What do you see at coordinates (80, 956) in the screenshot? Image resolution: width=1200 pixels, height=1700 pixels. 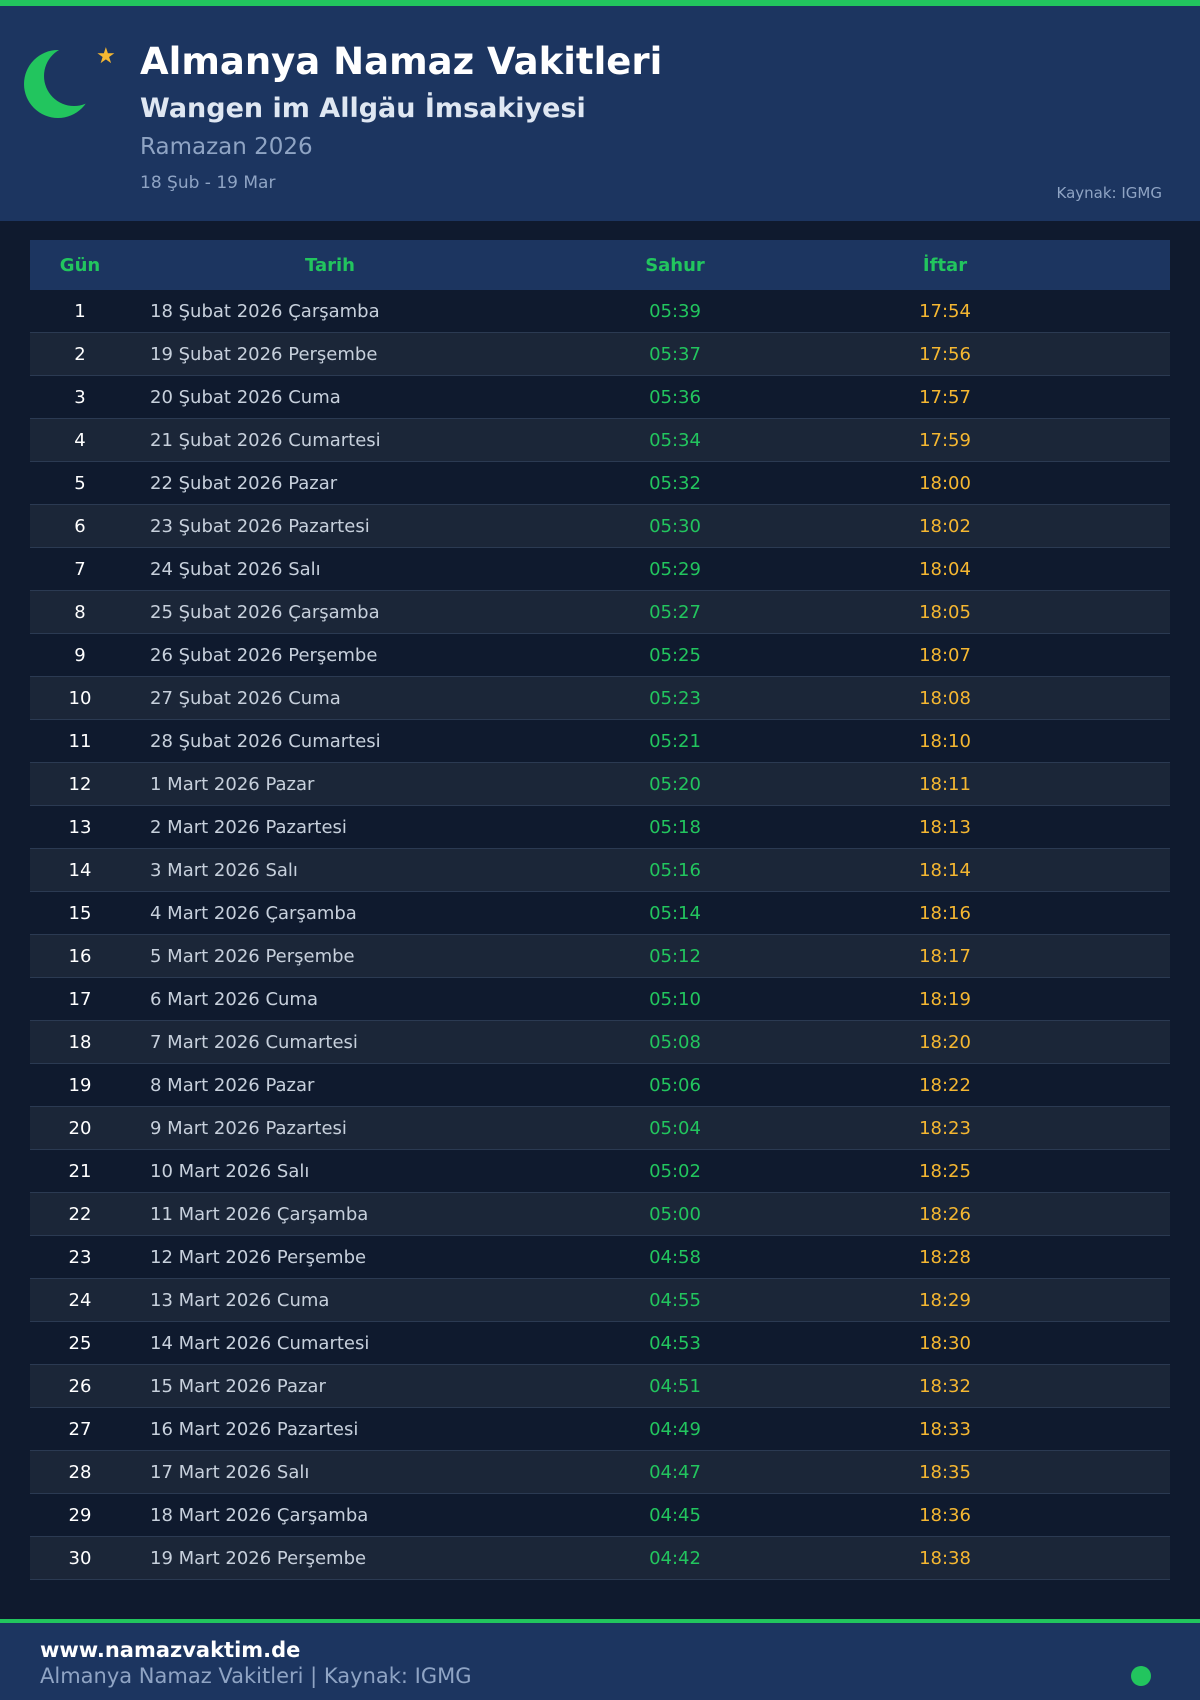 I see `day-cell: 16` at bounding box center [80, 956].